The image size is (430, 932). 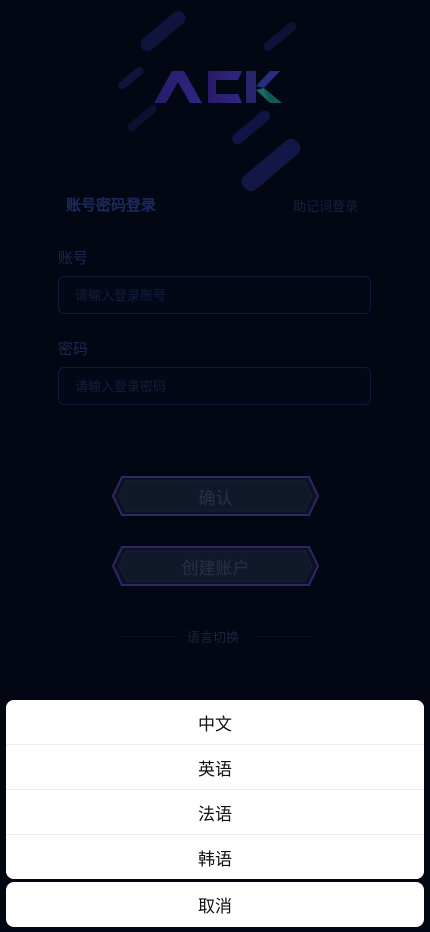 What do you see at coordinates (215, 766) in the screenshot?
I see `language-option-english: 英语` at bounding box center [215, 766].